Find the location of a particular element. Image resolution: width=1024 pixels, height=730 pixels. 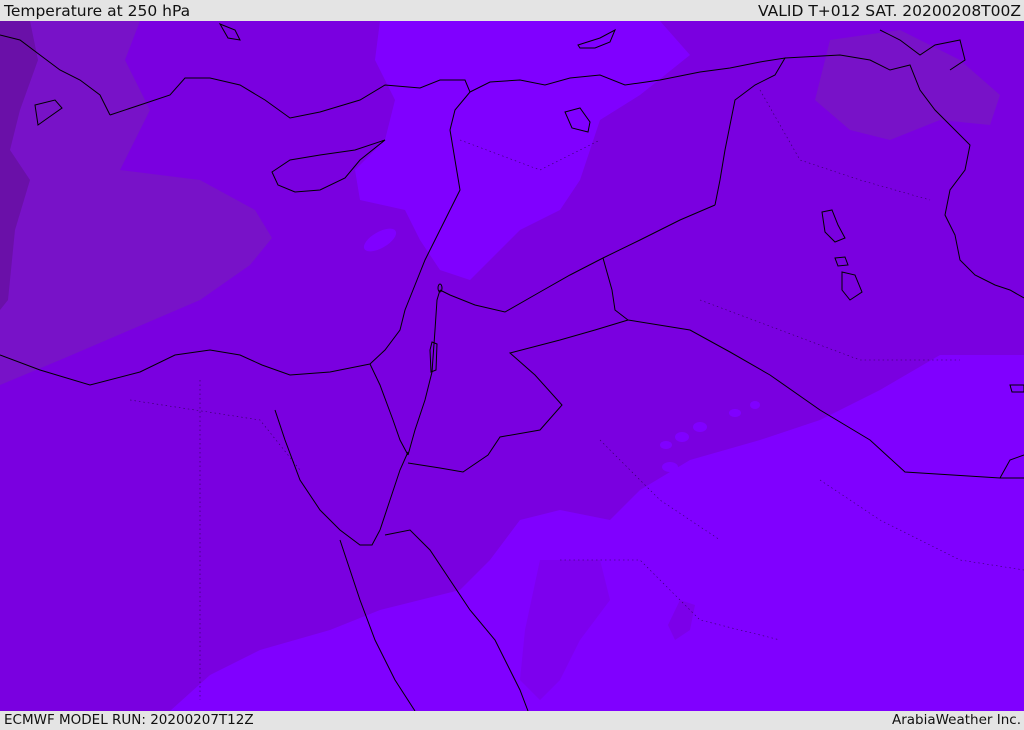

map-title: Temperature at 250 hPa is located at coordinates (97, 11).